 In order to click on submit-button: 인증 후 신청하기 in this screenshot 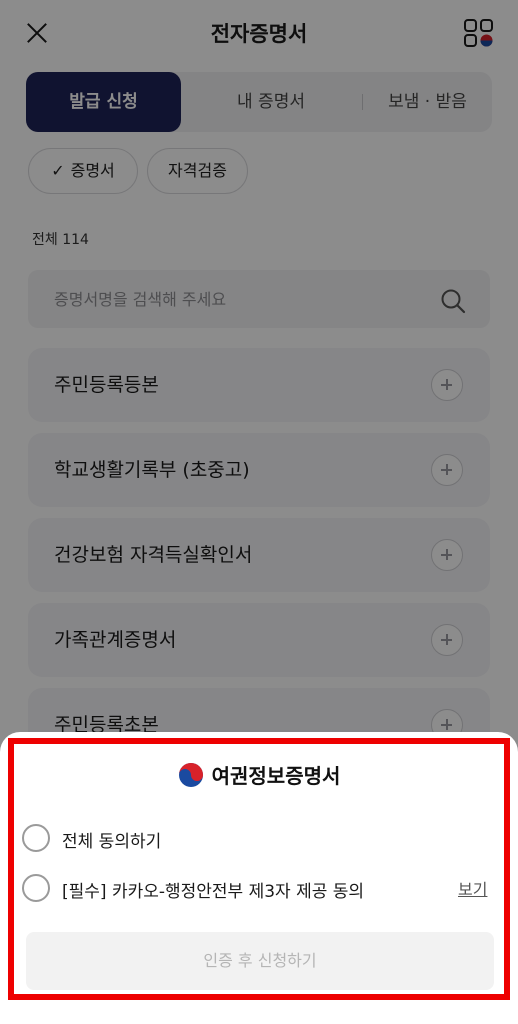, I will do `click(260, 961)`.